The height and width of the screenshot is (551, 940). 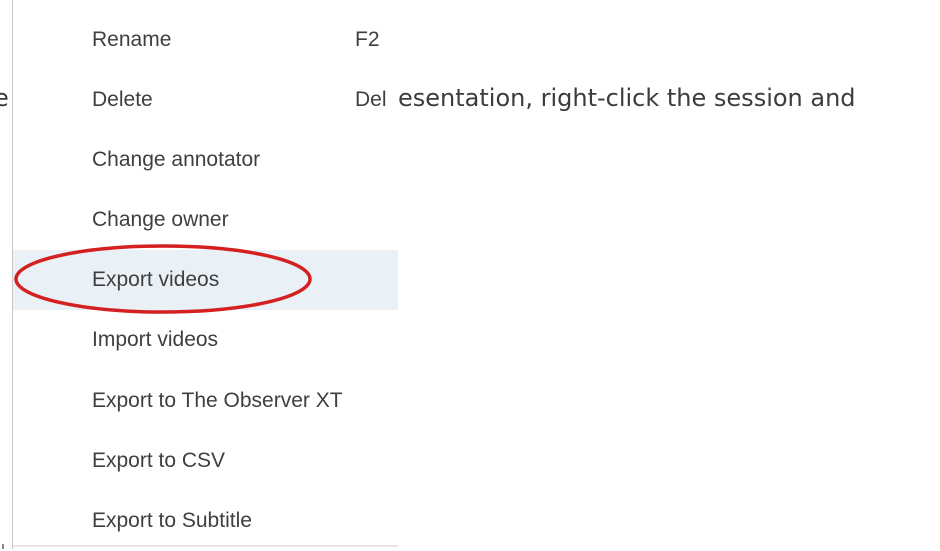 I want to click on menu-item-shortcut: F2, so click(x=367, y=39).